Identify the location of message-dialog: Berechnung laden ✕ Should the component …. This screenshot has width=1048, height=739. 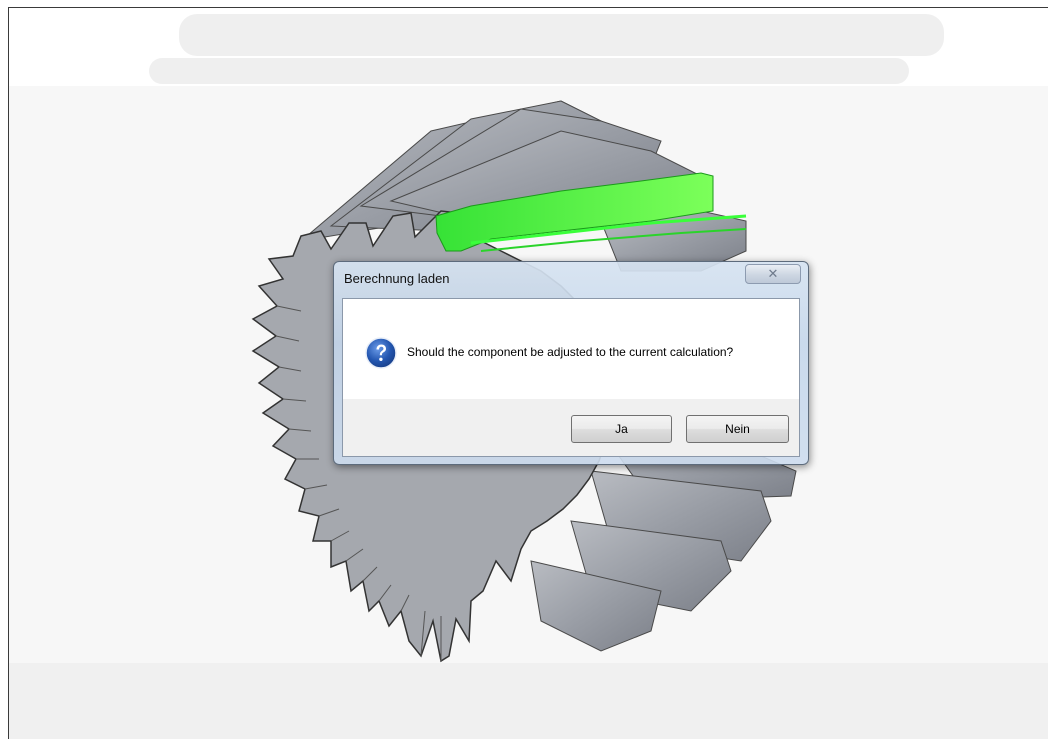
(571, 363).